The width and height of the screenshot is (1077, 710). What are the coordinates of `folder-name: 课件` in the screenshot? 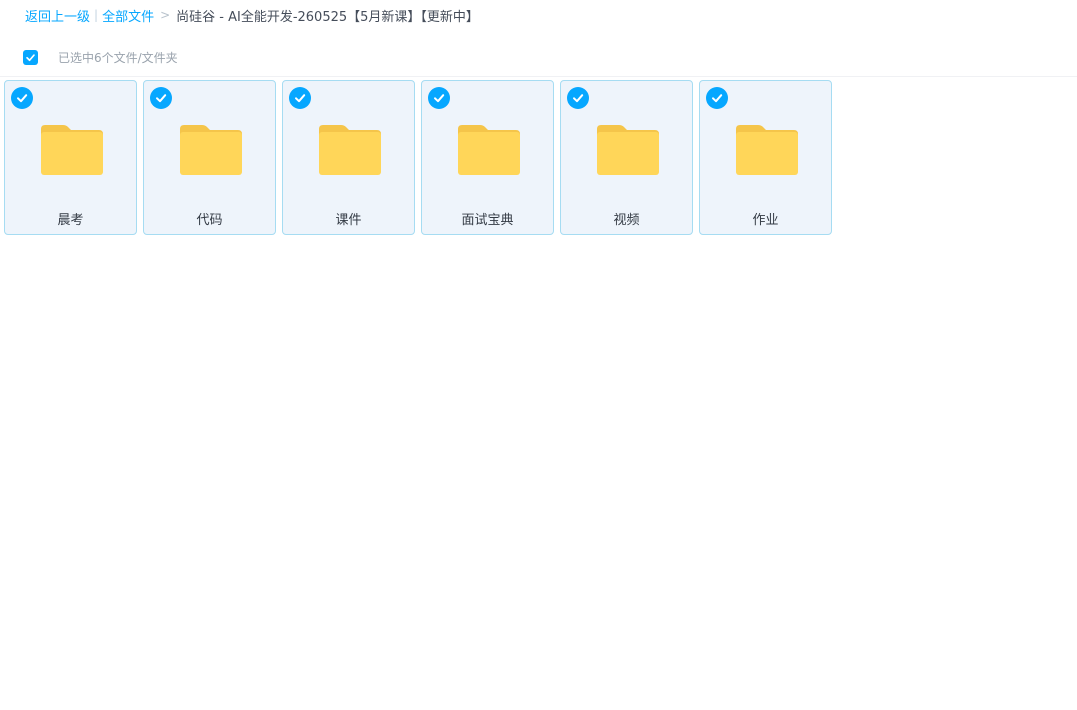 It's located at (348, 218).